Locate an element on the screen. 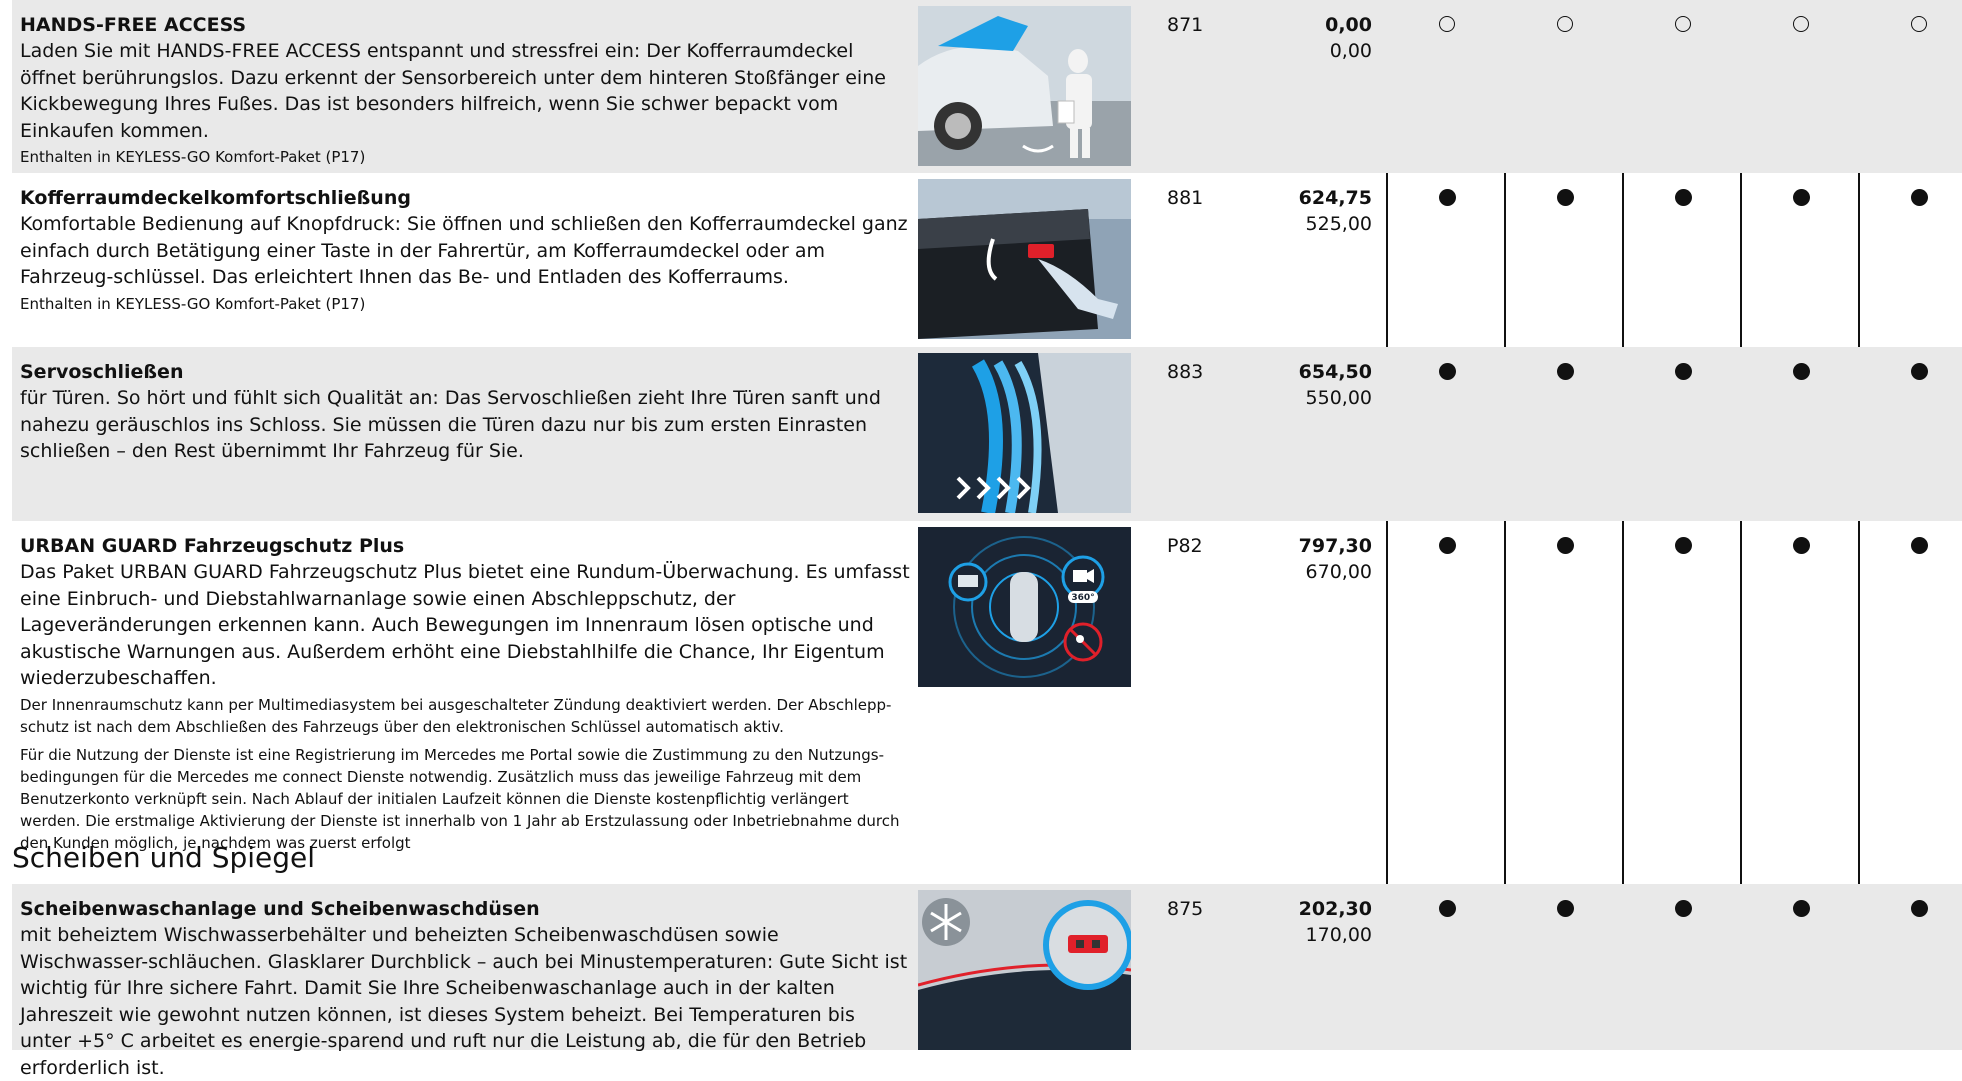 The image size is (1962, 1081). row-title: HANDS-FREE ACCESS is located at coordinates (133, 25).